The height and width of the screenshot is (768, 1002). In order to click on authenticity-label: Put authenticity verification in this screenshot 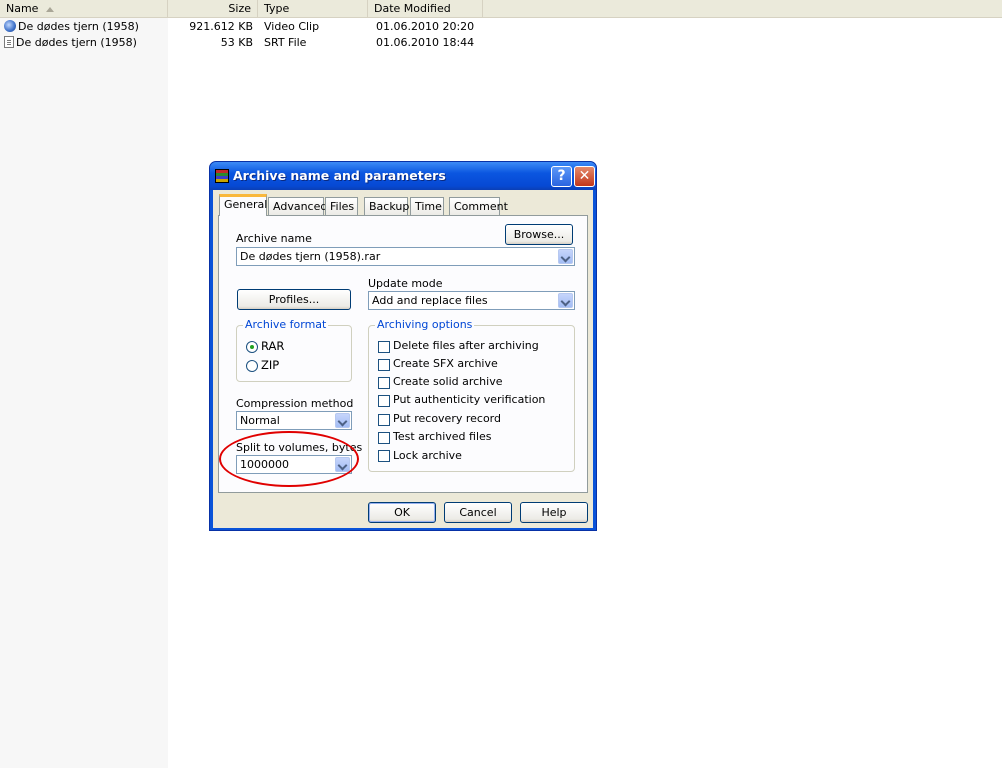, I will do `click(469, 399)`.